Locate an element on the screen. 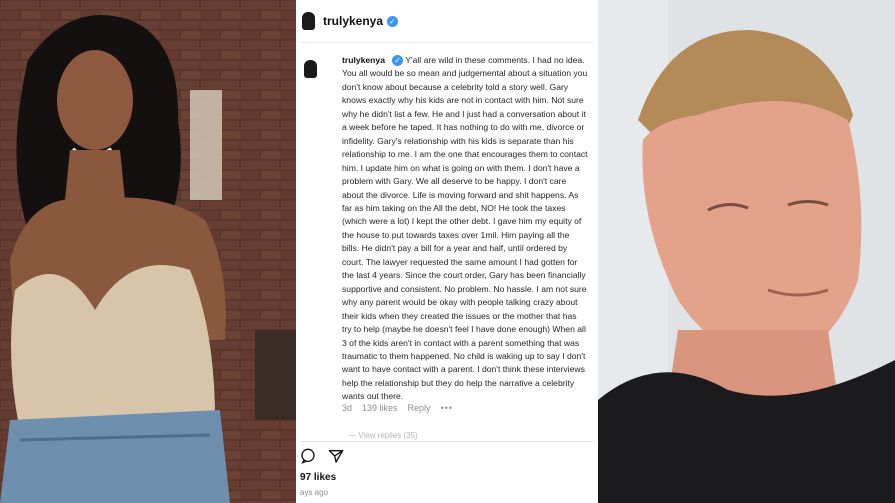 The width and height of the screenshot is (895, 503). comment-meta: 3d 139 likes Reply ••• is located at coordinates (397, 408).